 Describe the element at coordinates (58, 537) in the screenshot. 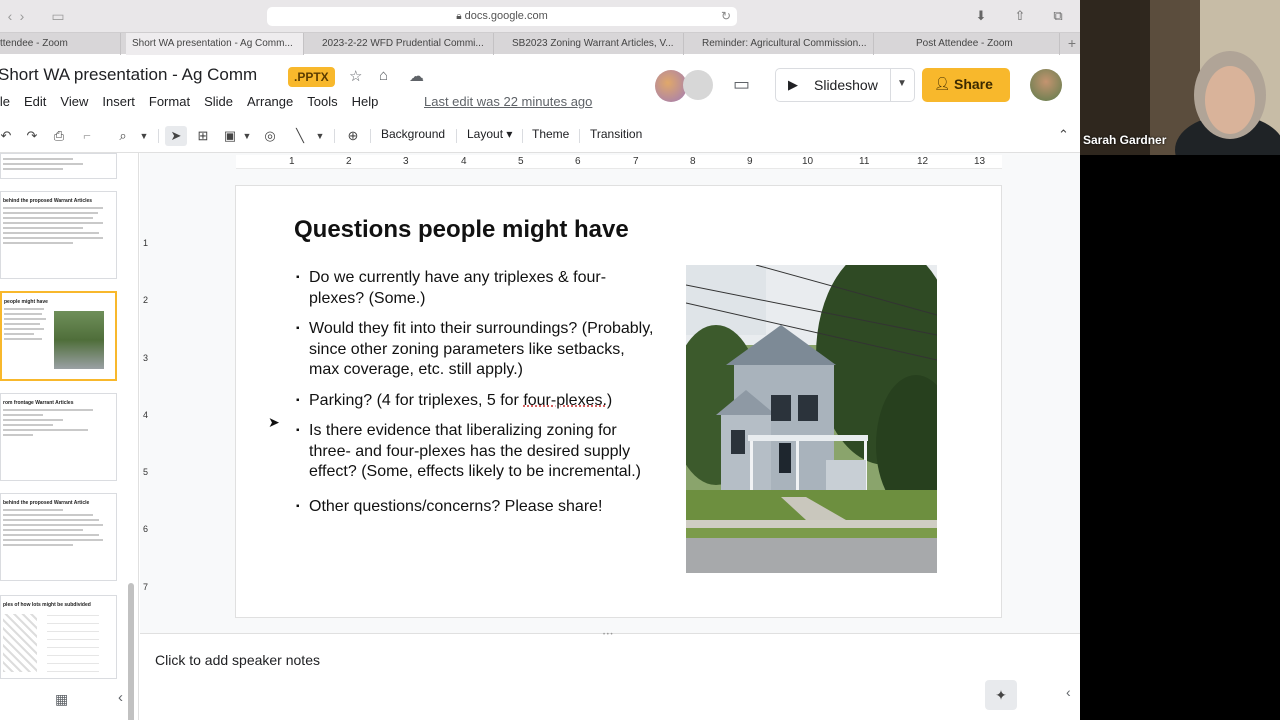

I see `slide-thumbnail: behind the proposed Warrant Article` at that location.